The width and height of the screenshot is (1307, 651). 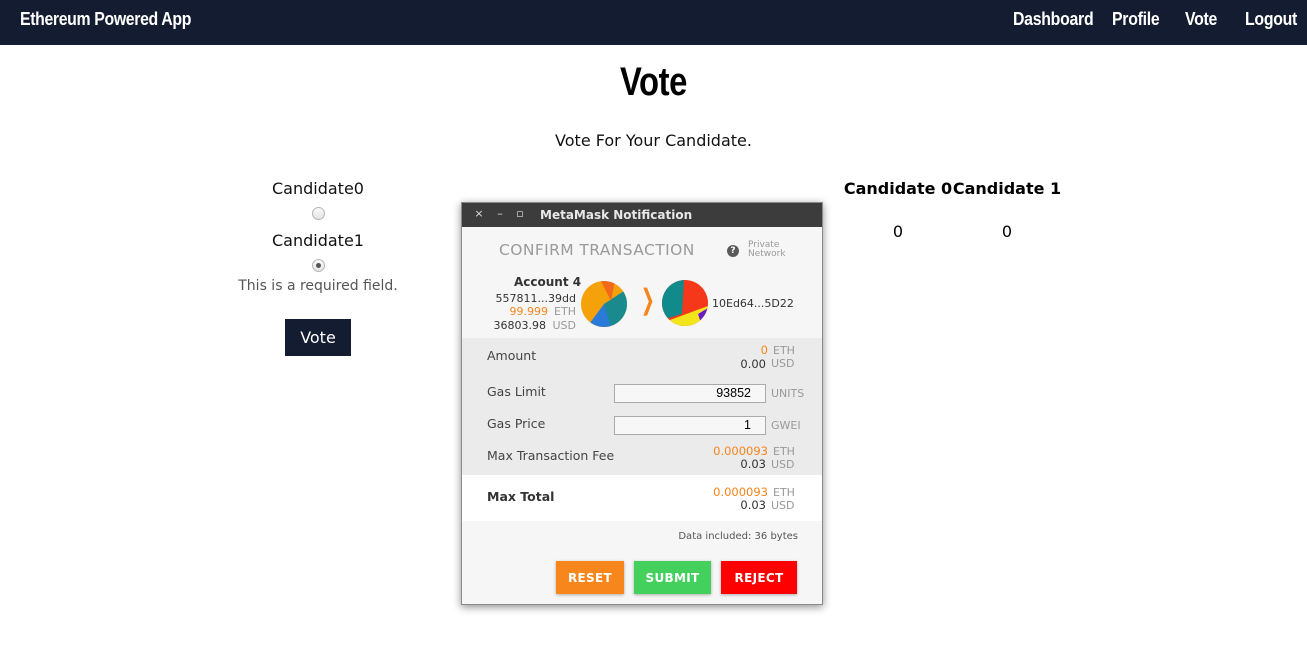 What do you see at coordinates (318, 286) in the screenshot?
I see `required-field-message: This is a required field.` at bounding box center [318, 286].